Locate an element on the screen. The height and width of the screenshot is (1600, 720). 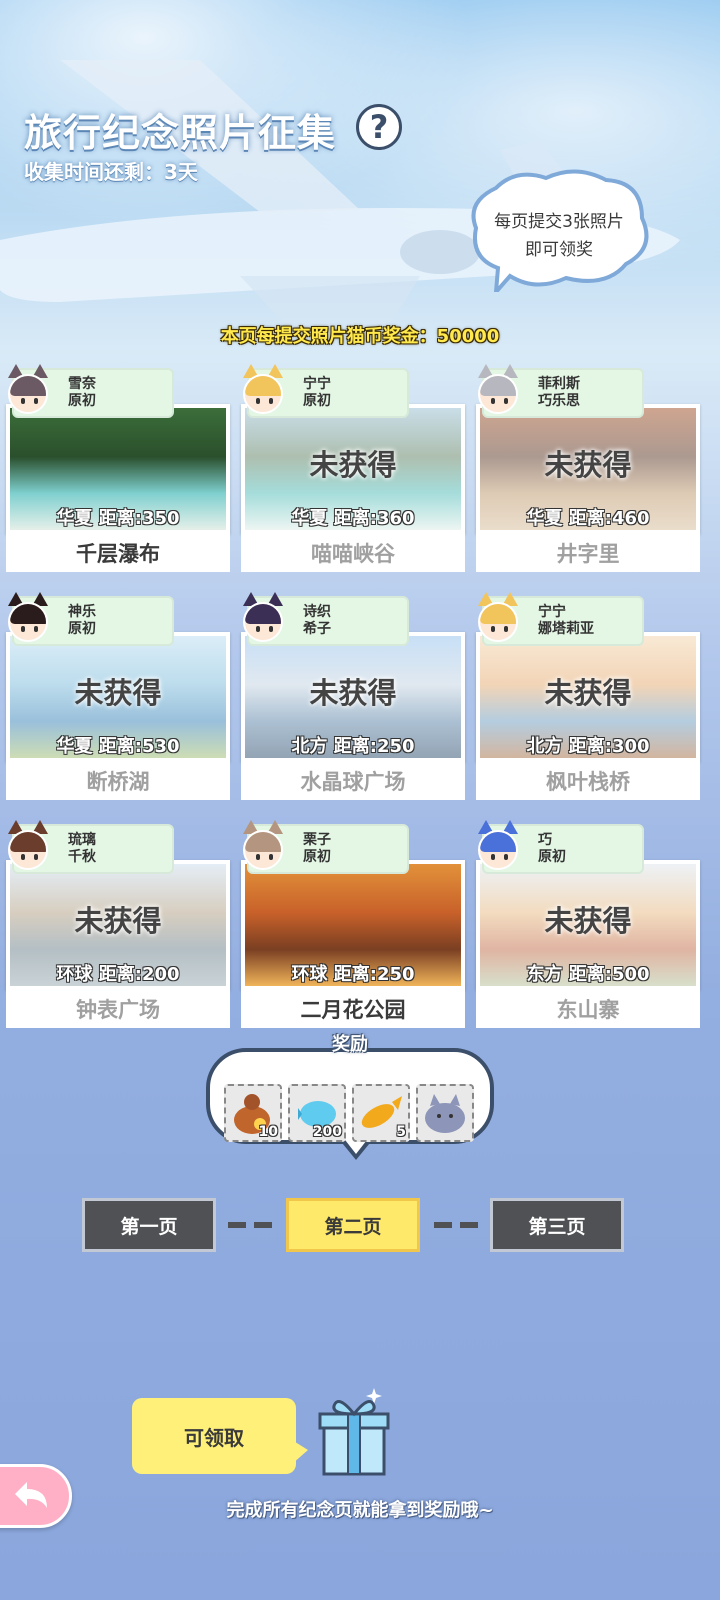
character-names: 宁宁 娜塔莉亚 is located at coordinates (566, 621).